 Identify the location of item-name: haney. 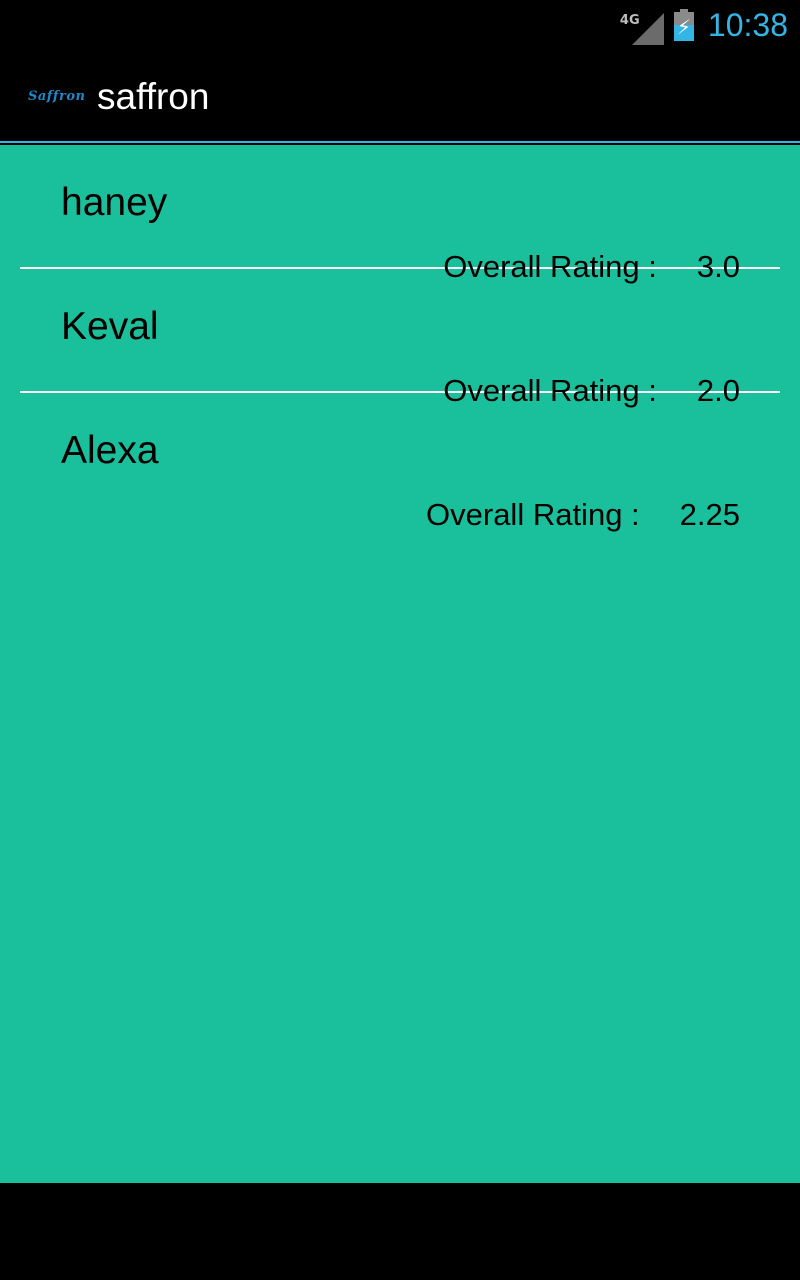
(114, 202).